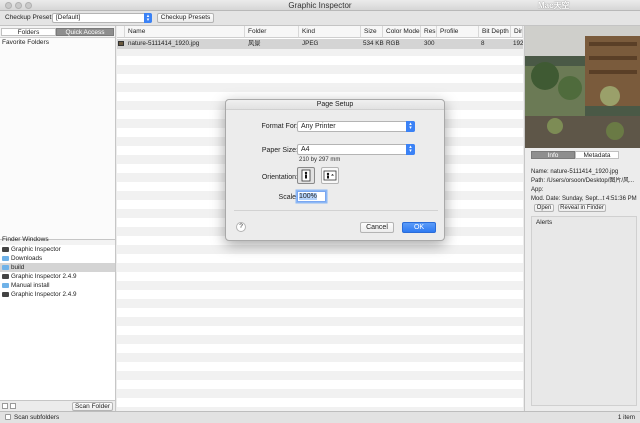 The width and height of the screenshot is (640, 423). What do you see at coordinates (185, 32) in the screenshot?
I see `column-header-name: Name` at bounding box center [185, 32].